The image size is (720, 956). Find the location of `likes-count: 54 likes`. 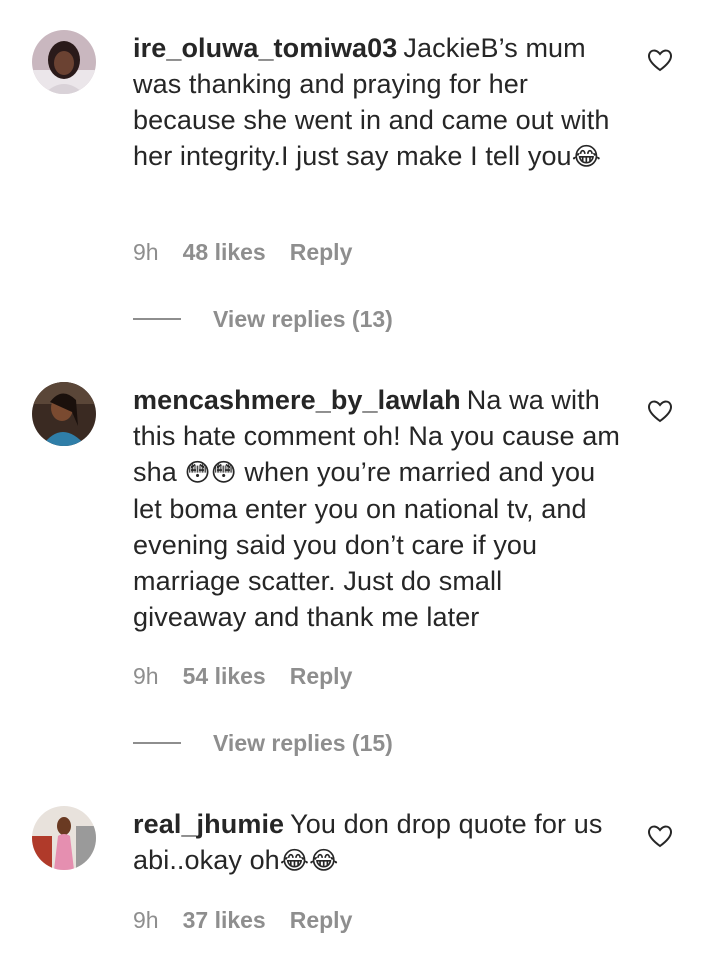

likes-count: 54 likes is located at coordinates (224, 676).